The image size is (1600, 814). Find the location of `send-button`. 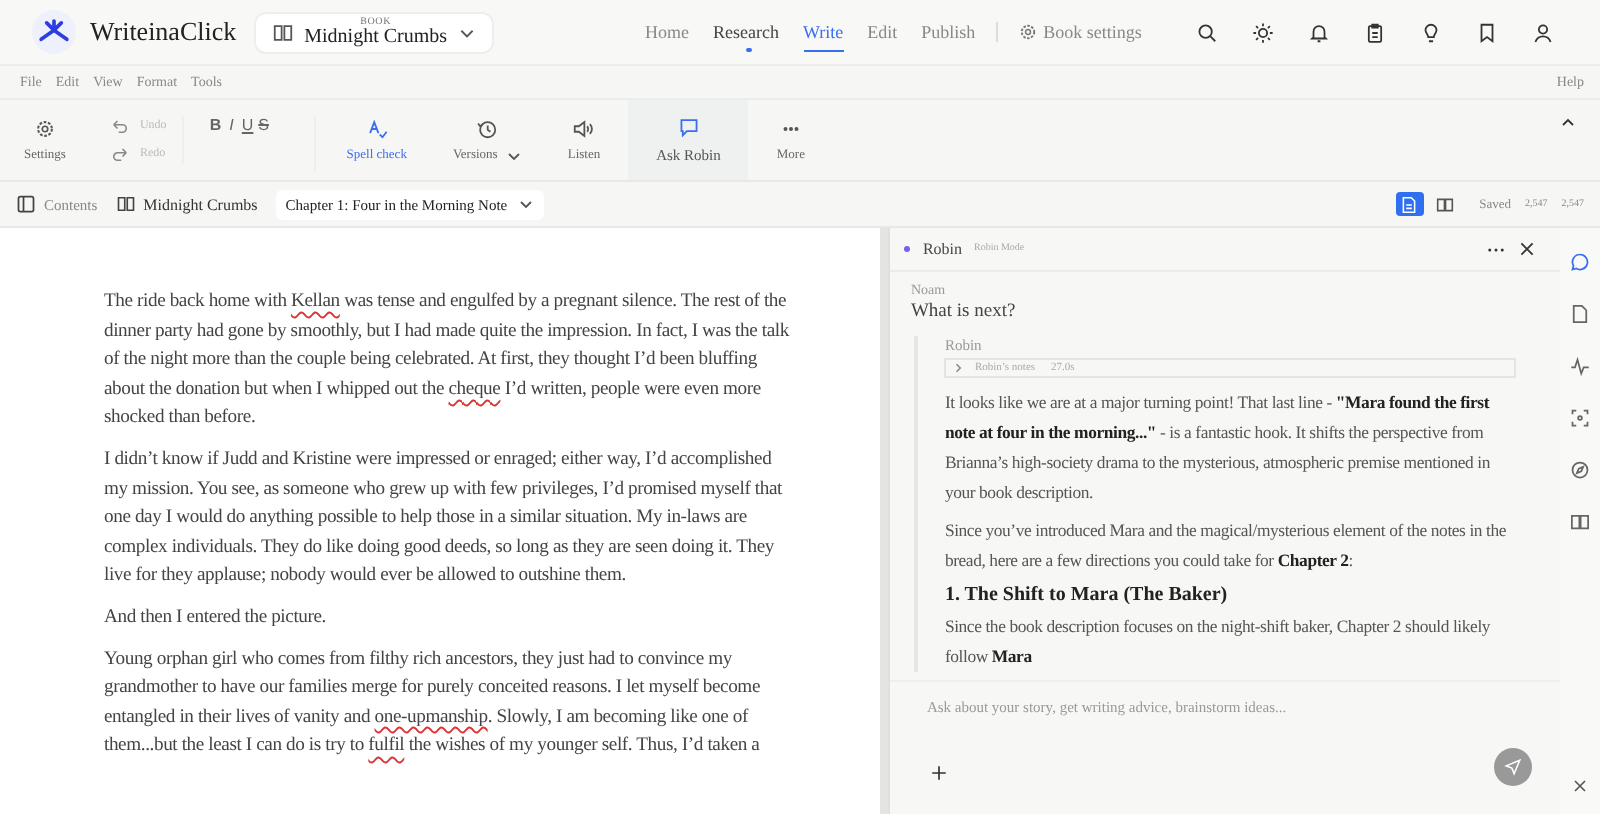

send-button is located at coordinates (1513, 767).